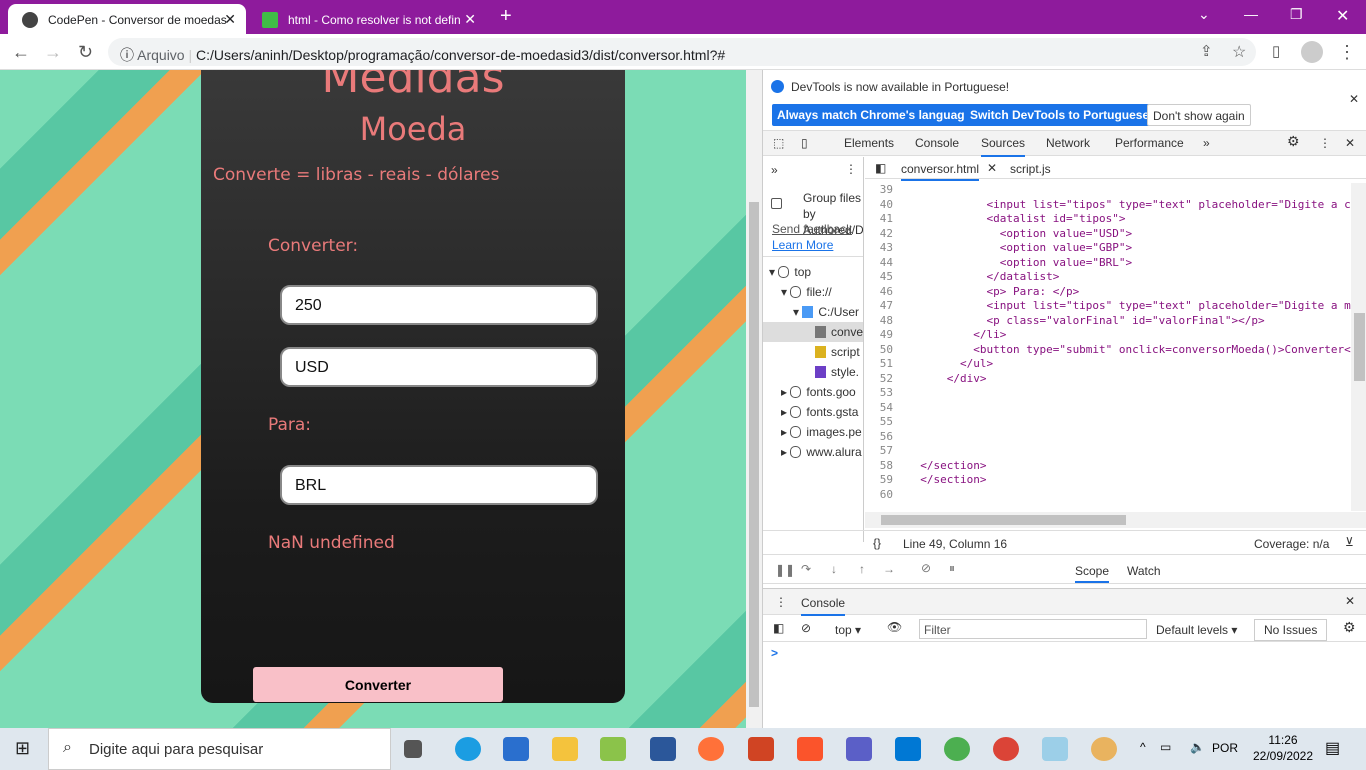 Image resolution: width=1366 pixels, height=770 pixels. I want to click on code-line: 49 </li>, so click(1108, 335).